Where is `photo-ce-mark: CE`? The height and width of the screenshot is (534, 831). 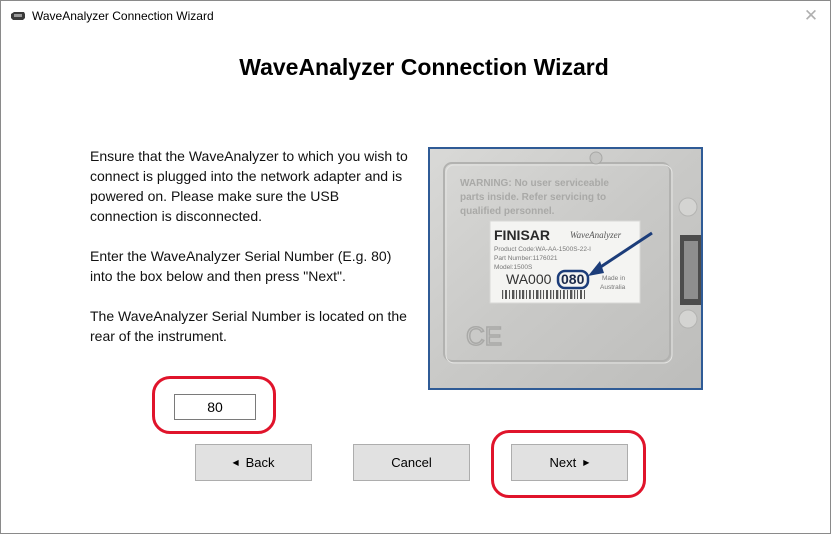 photo-ce-mark: CE is located at coordinates (484, 336).